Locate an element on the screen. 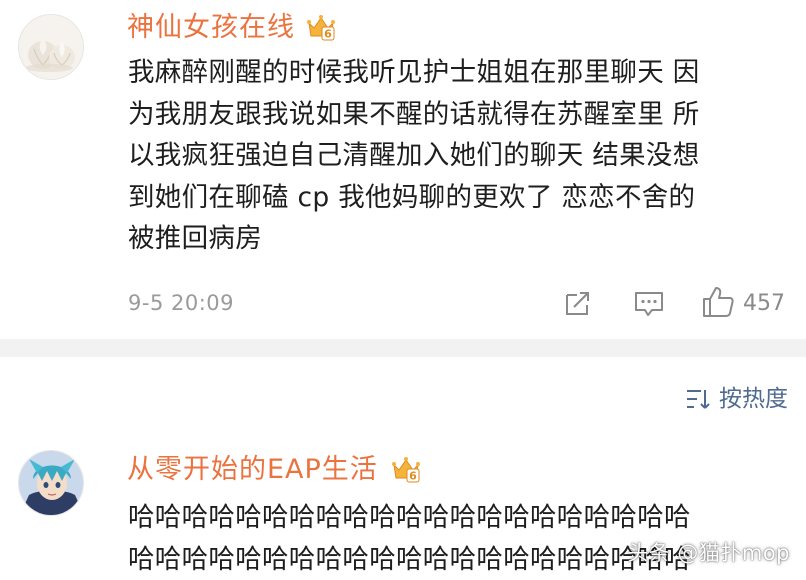 The height and width of the screenshot is (580, 806). share-icon is located at coordinates (578, 303).